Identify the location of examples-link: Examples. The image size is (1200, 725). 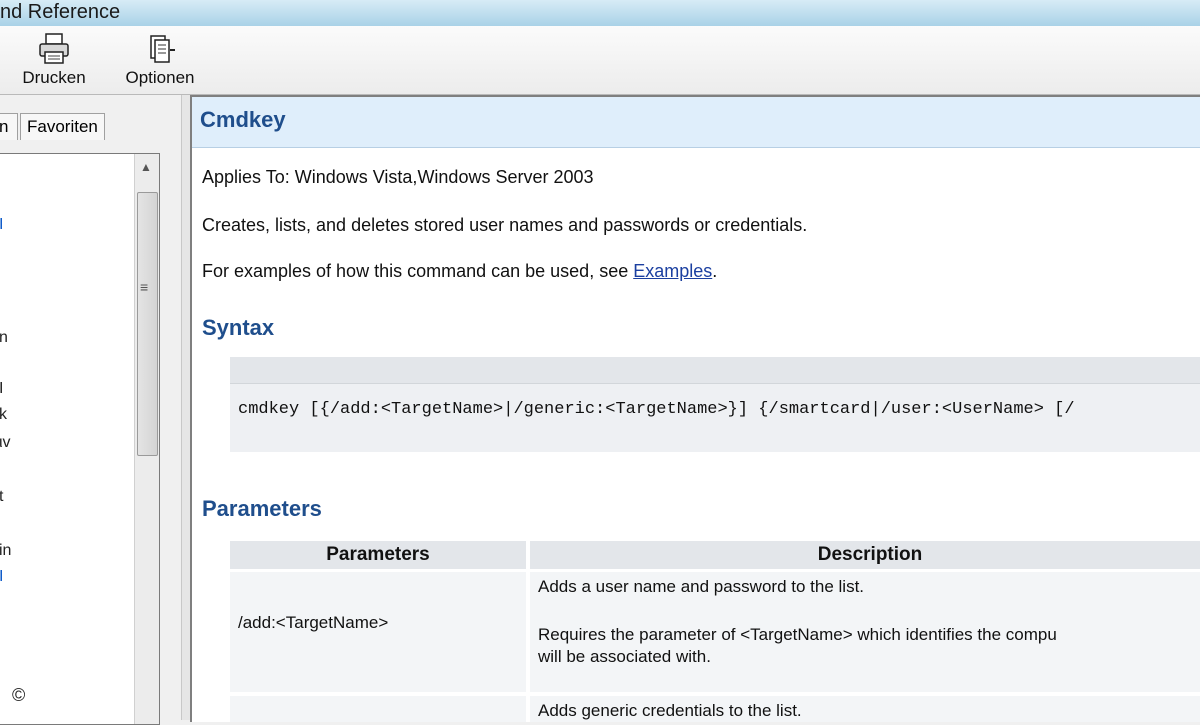
(672, 271).